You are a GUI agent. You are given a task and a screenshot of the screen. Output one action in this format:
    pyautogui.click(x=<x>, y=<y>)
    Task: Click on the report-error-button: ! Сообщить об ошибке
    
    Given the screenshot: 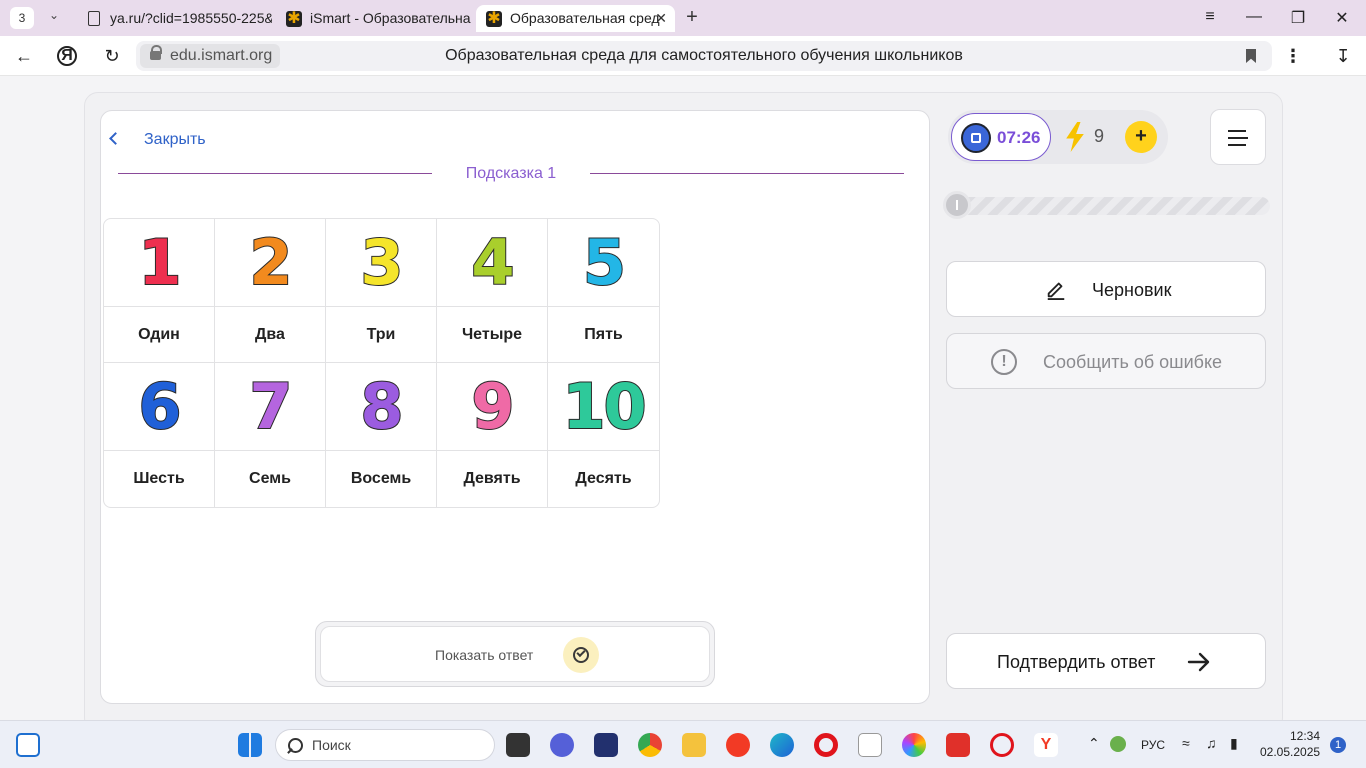 What is the action you would take?
    pyautogui.click(x=1106, y=361)
    